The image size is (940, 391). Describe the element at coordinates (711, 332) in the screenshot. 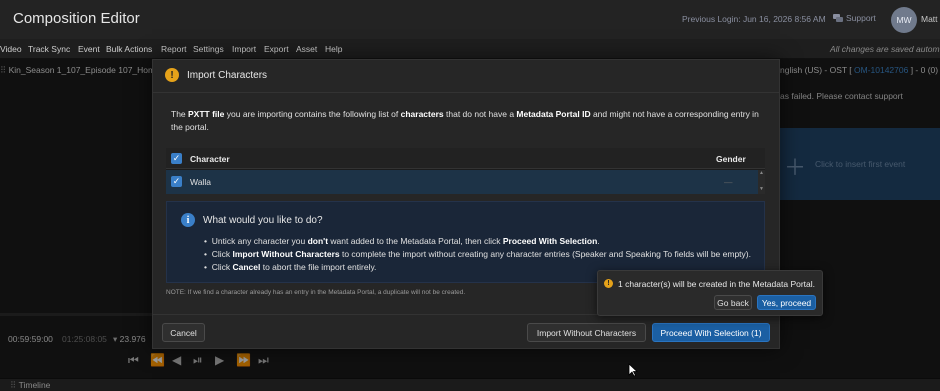

I see `proceed-with-selection-button: Proceed With Selection (1)` at that location.